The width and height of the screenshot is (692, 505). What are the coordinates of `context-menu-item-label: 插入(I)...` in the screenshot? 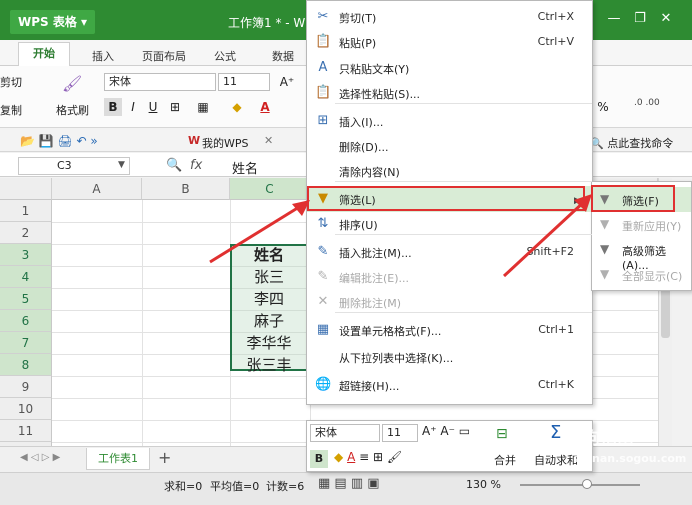 It's located at (361, 122).